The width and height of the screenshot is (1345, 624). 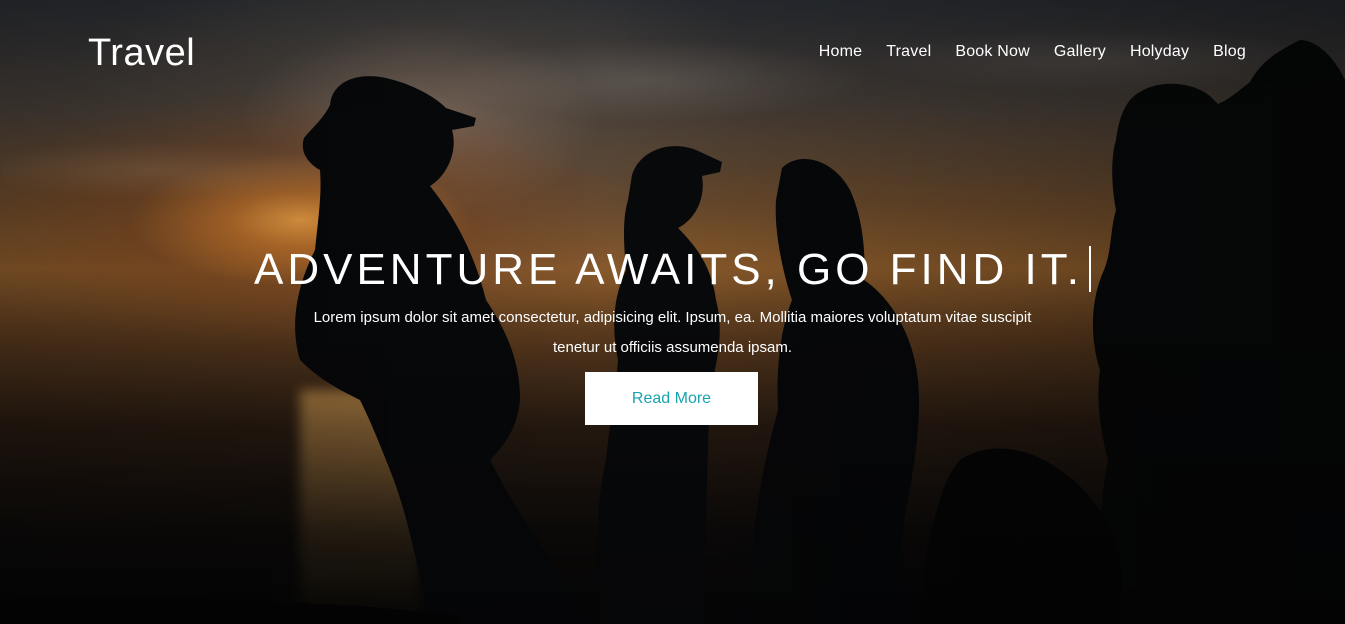 What do you see at coordinates (1090, 269) in the screenshot?
I see `typing-cursor` at bounding box center [1090, 269].